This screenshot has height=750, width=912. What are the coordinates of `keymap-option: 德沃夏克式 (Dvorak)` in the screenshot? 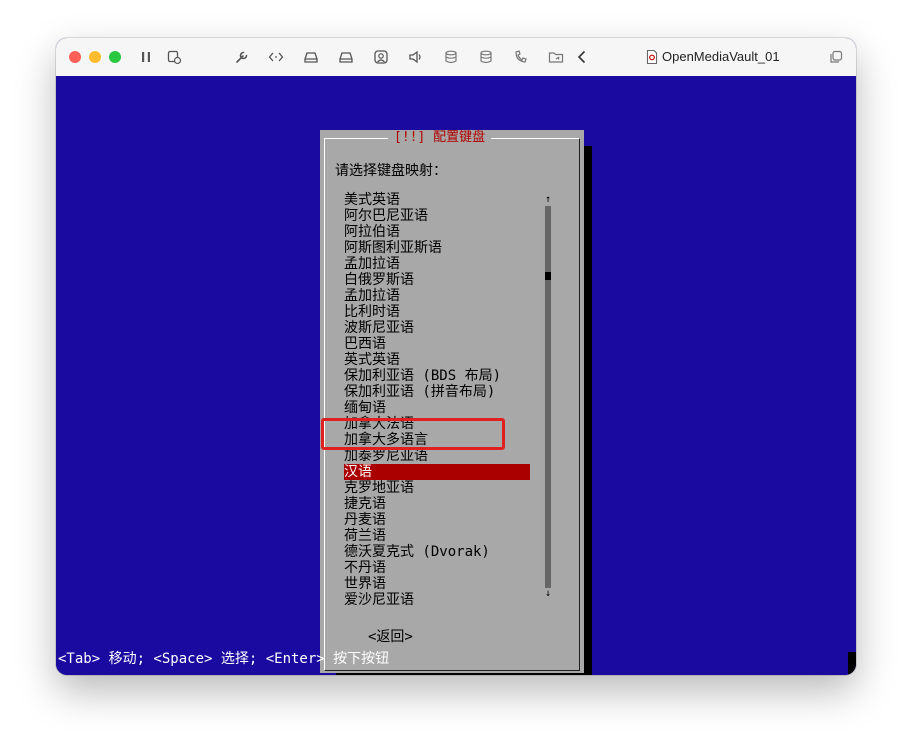 It's located at (437, 552).